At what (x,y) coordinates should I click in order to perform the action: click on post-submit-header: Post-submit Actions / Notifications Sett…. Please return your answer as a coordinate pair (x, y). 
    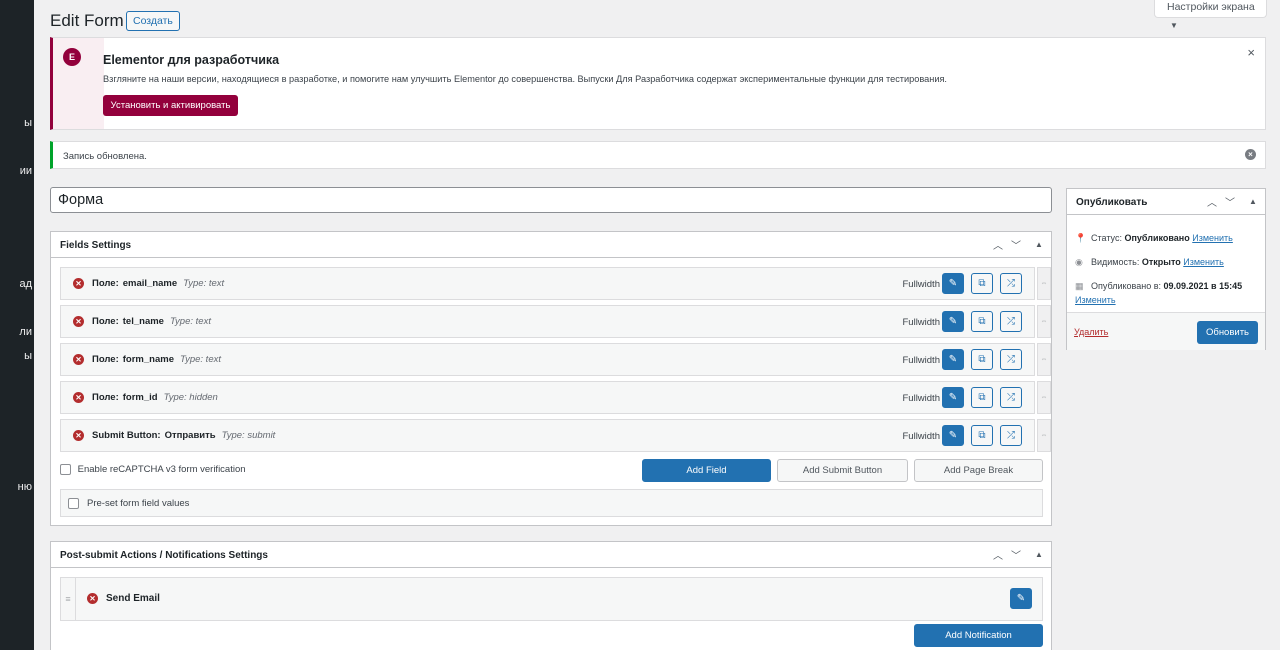
    Looking at the image, I should click on (551, 555).